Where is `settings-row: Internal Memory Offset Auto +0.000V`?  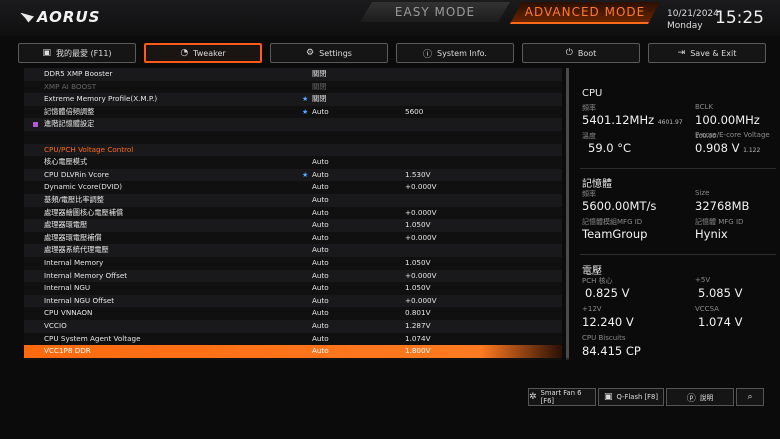
settings-row: Internal Memory Offset Auto +0.000V is located at coordinates (293, 276).